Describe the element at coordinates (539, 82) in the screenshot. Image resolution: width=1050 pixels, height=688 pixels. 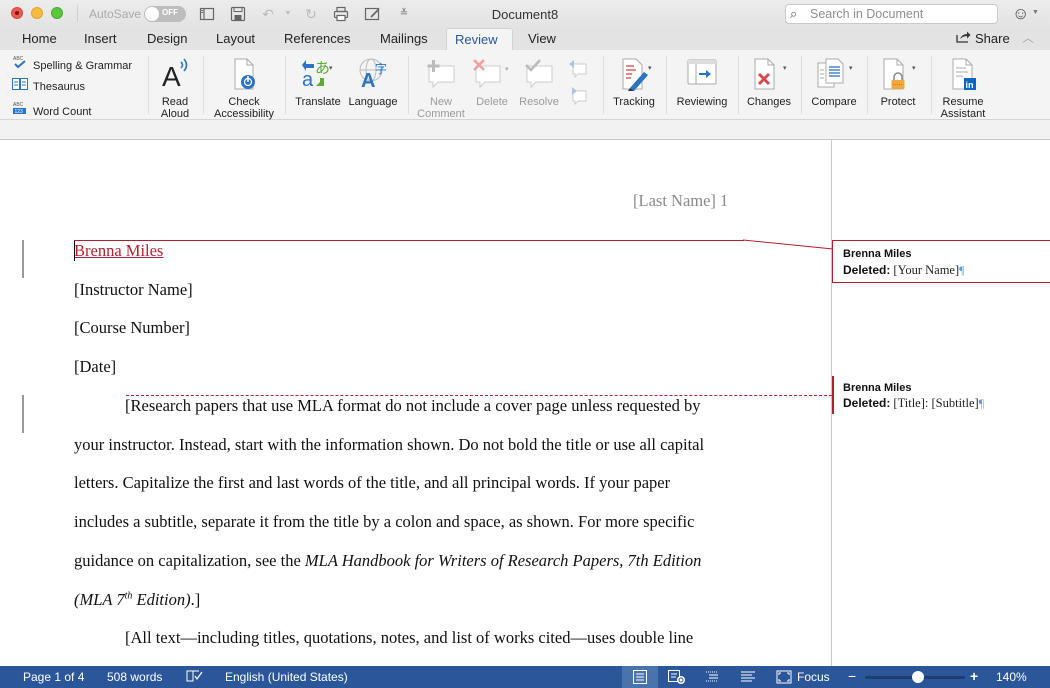
I see `resolve-comment-button: Resolve` at that location.